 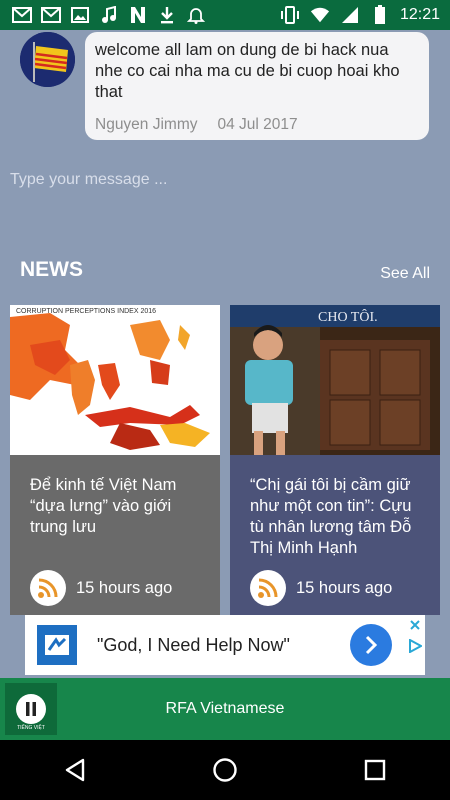 I want to click on wifi-icon, so click(x=320, y=15).